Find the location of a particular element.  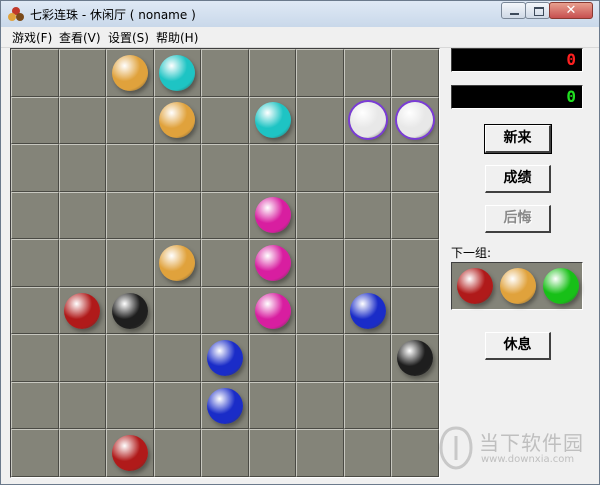

title-bar: 七彩连珠 - 休闲厅 ( noname ) ✕ is located at coordinates (300, 14).